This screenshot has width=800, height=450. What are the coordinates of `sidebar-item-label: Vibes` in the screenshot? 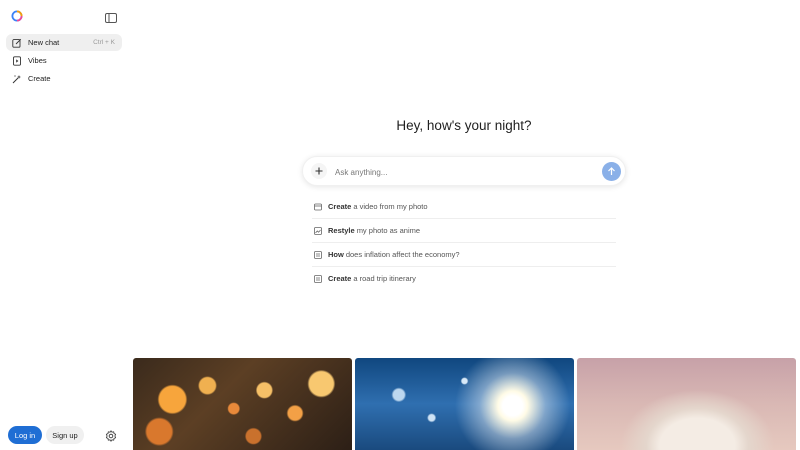 It's located at (37, 60).